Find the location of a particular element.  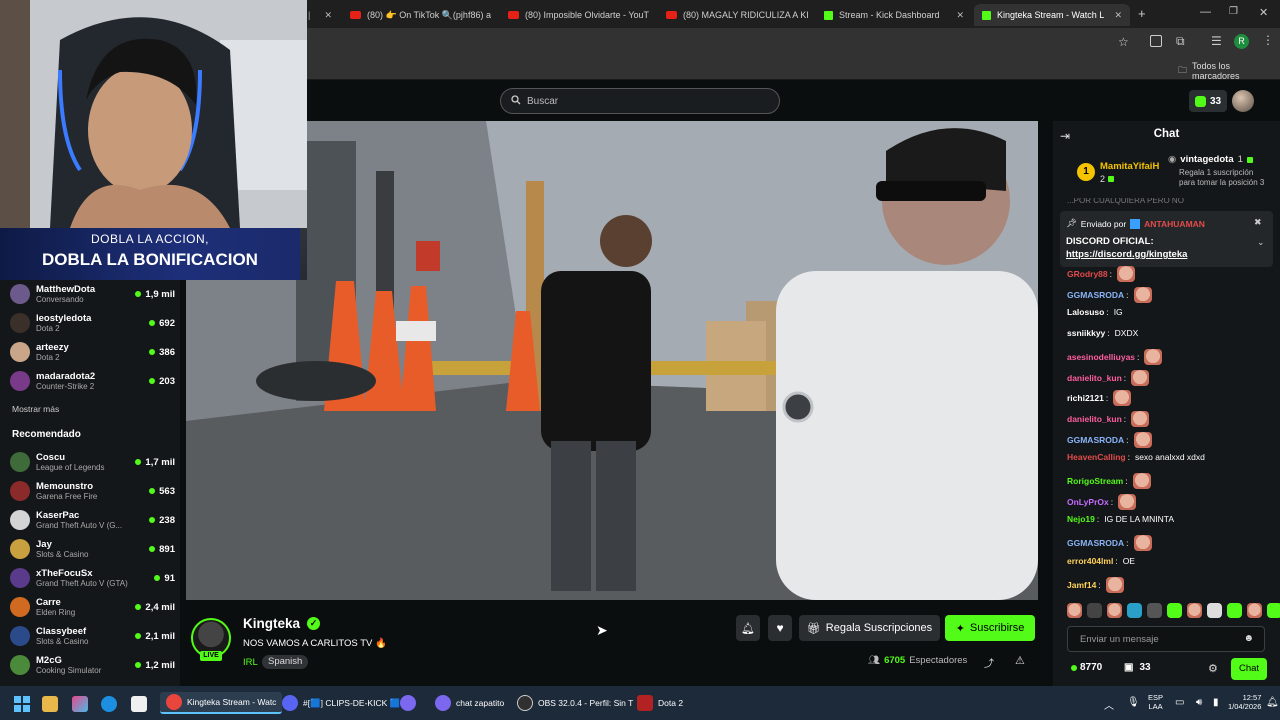

chat-username: asesinodelliuyas is located at coordinates (1101, 357).